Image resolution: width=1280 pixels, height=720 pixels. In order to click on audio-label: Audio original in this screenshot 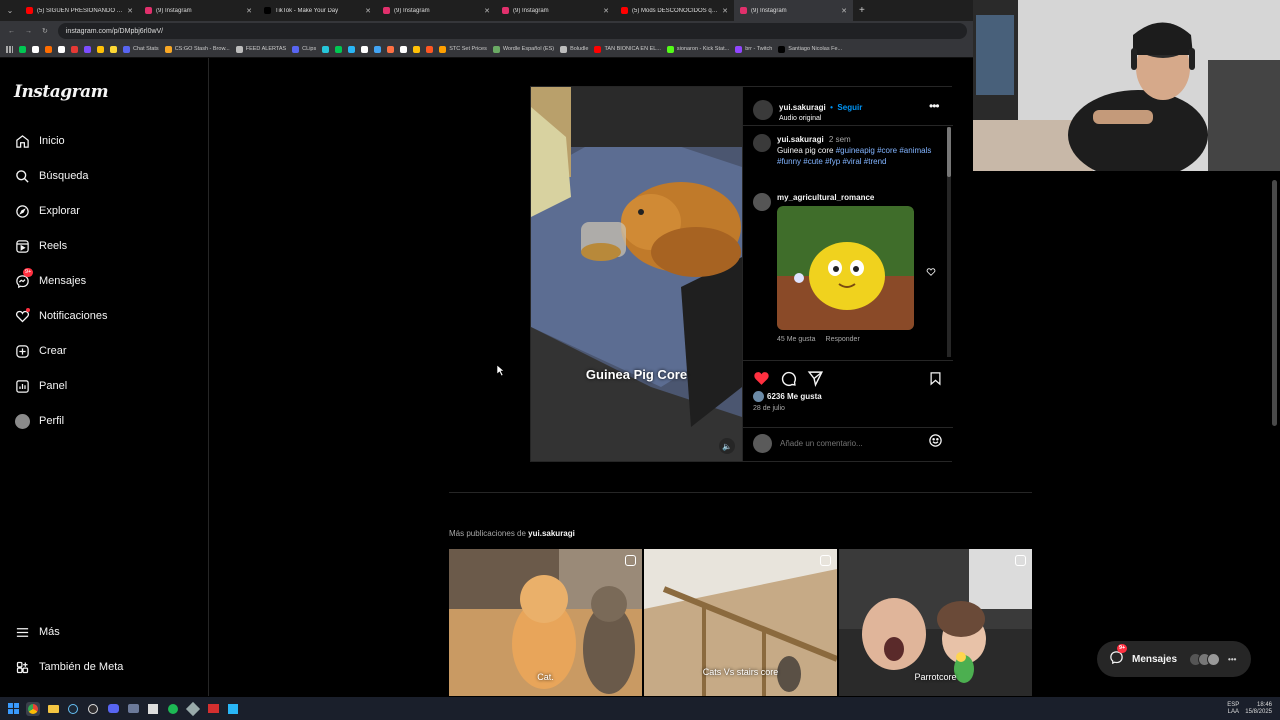, I will do `click(820, 118)`.